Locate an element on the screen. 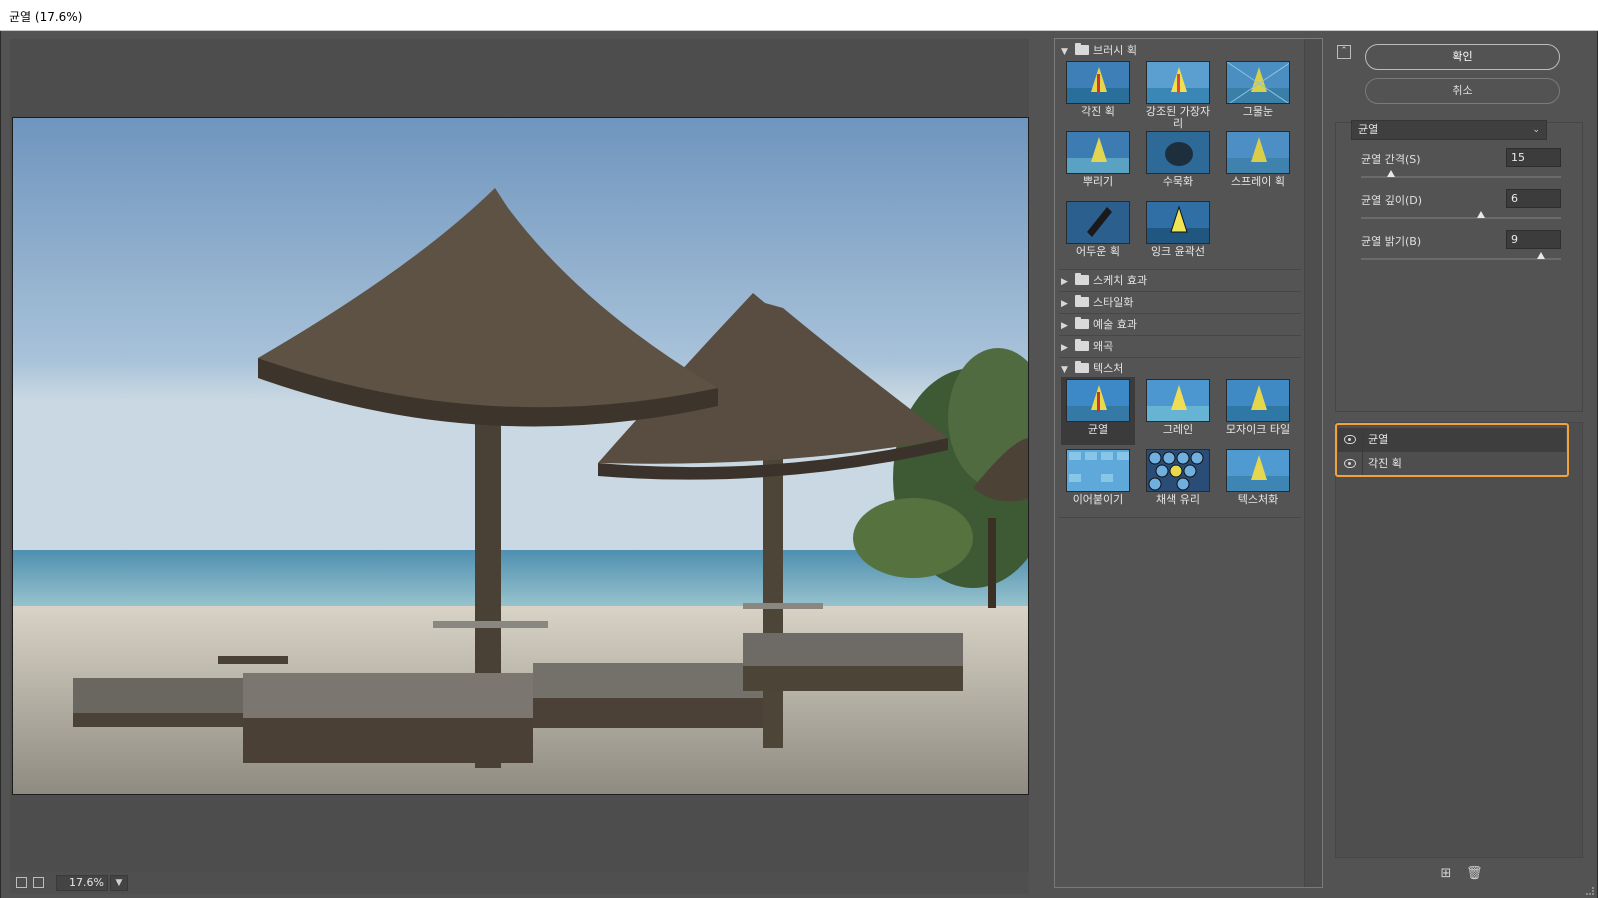 This screenshot has height=898, width=1598. thumb-craquelure: 균열 is located at coordinates (1098, 411).